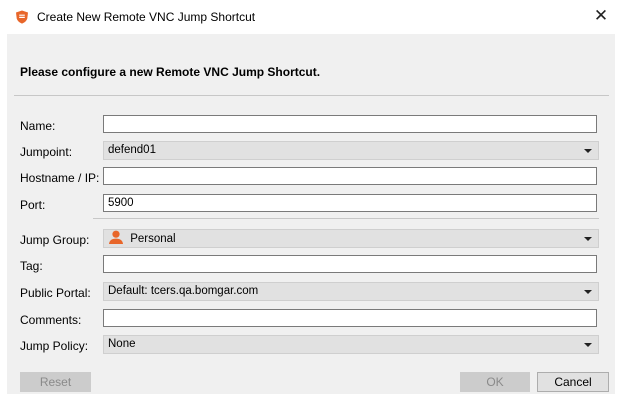  Describe the element at coordinates (311, 17) in the screenshot. I see `title-bar: Create New Remote VNC Jump Shortcut ✕` at that location.